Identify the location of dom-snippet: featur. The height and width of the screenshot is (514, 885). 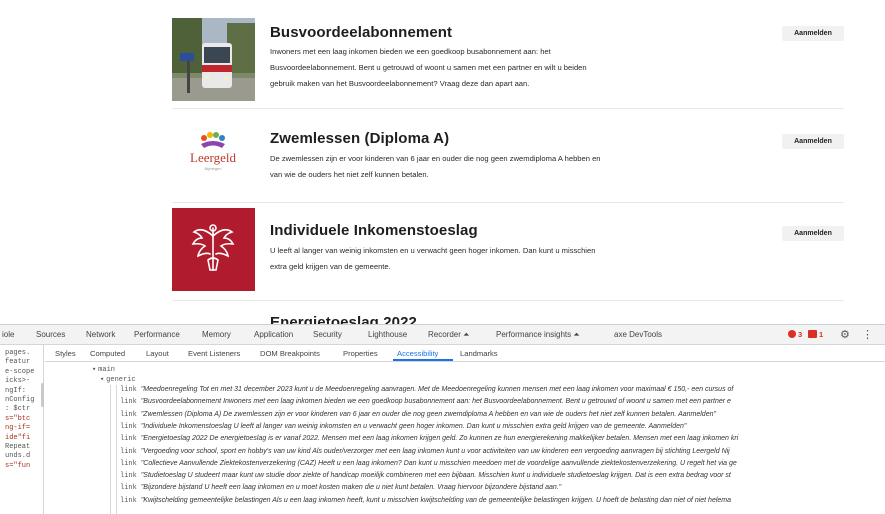
(24, 362).